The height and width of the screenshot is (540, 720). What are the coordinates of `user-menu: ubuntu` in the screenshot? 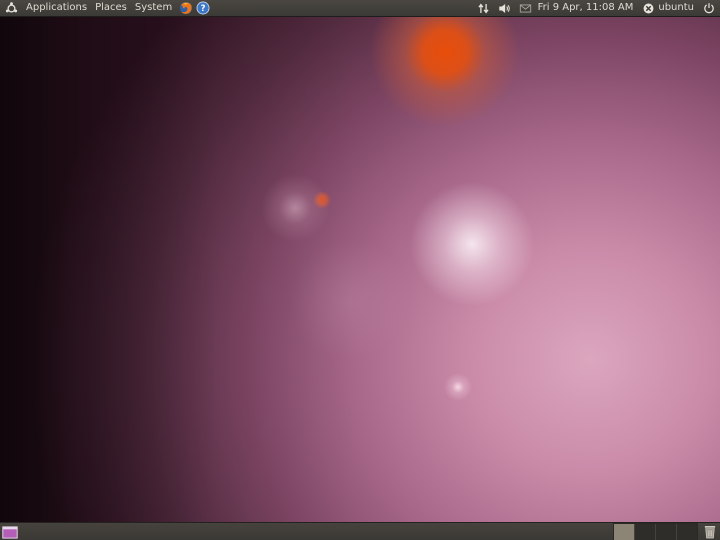 It's located at (668, 8).